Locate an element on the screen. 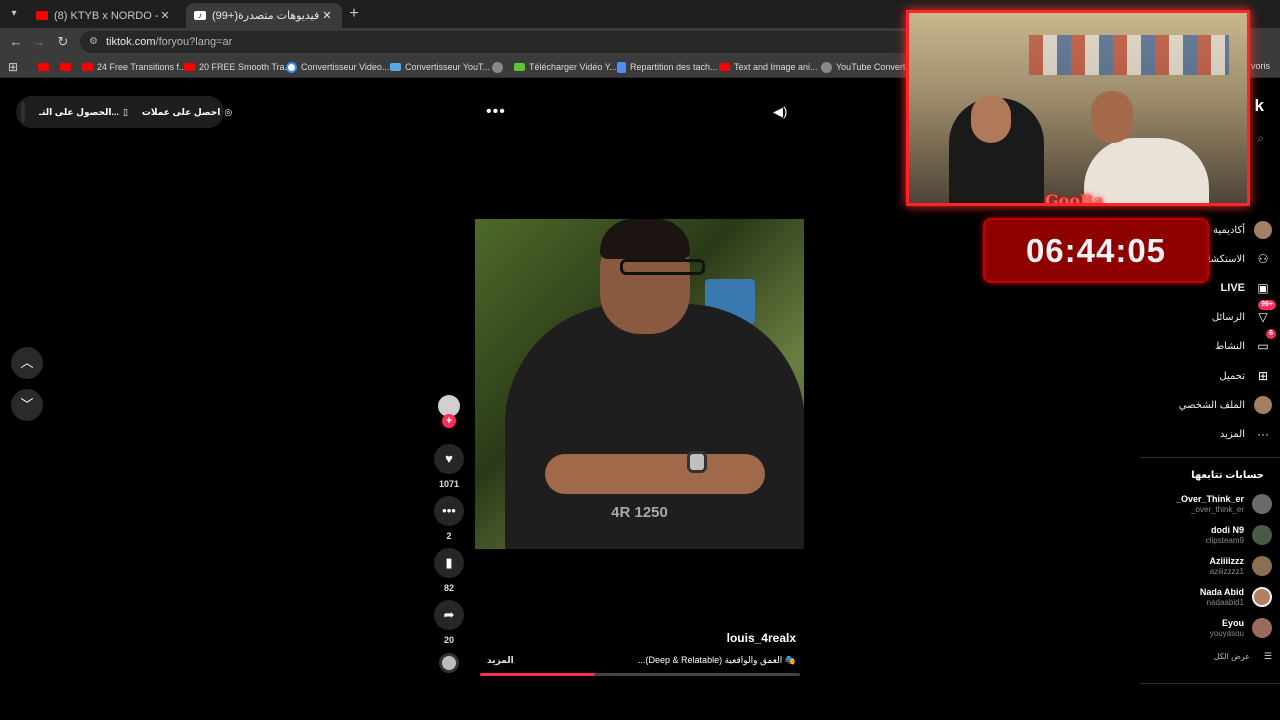  sidebar-item-label: LIVE is located at coordinates (1232, 288).